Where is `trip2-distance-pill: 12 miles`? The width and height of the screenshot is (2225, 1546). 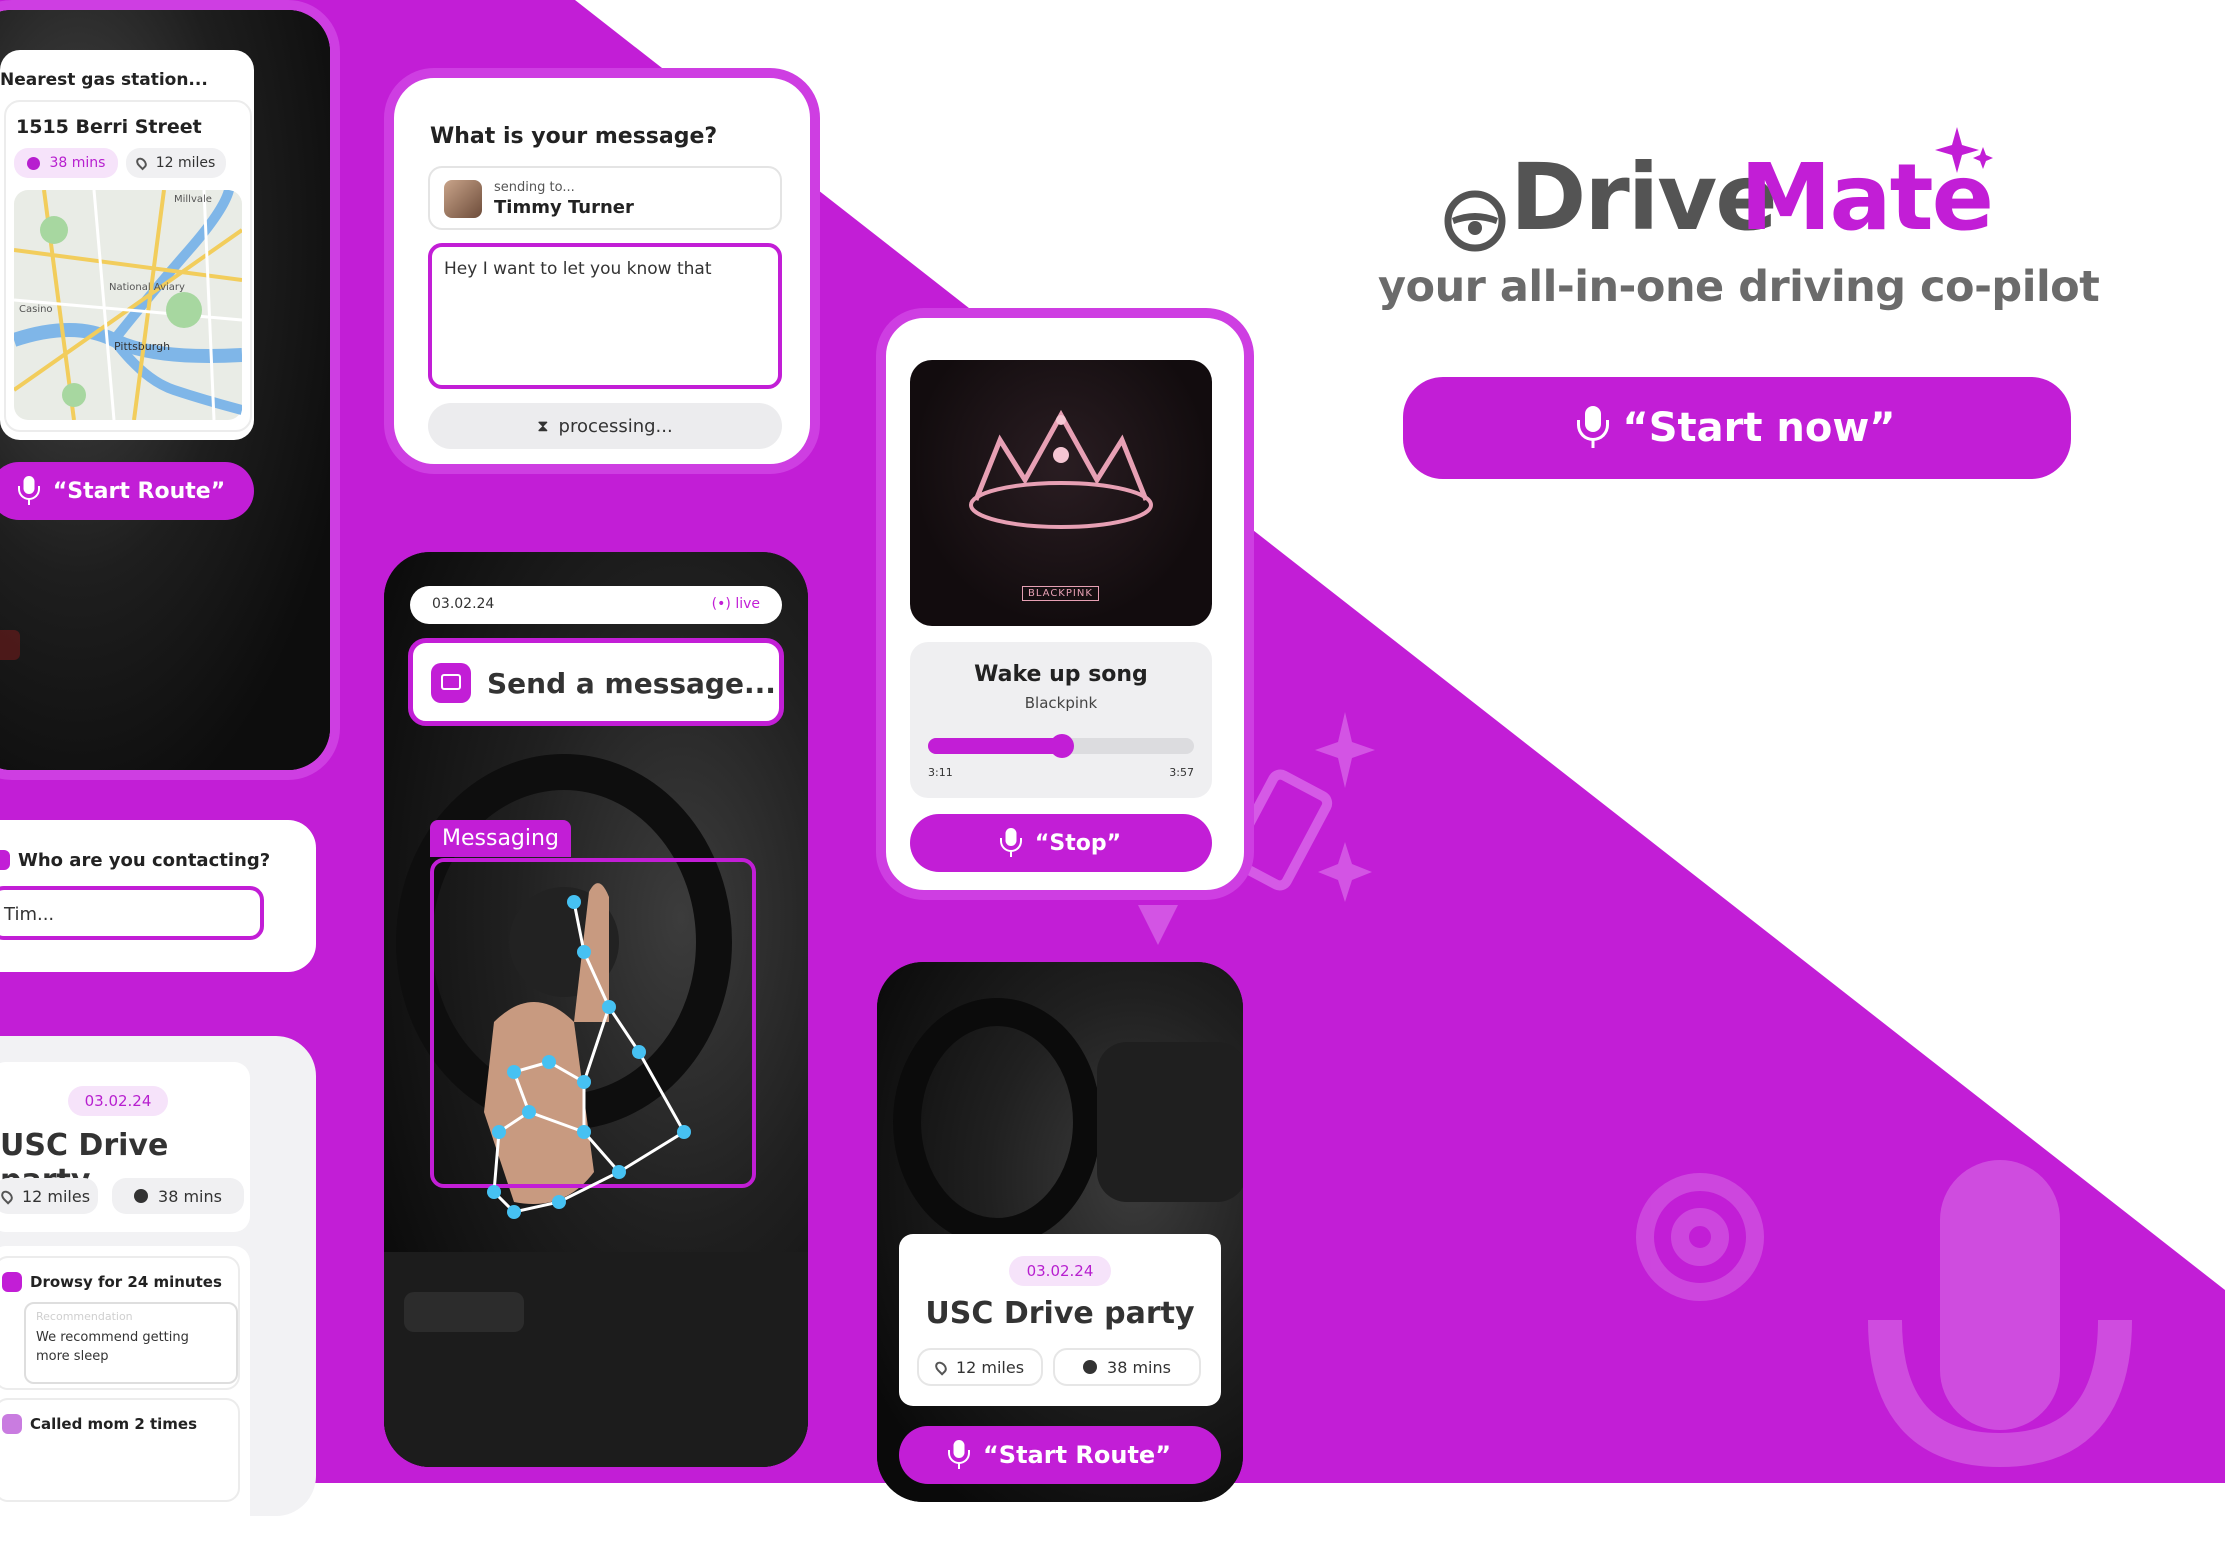 trip2-distance-pill: 12 miles is located at coordinates (980, 1367).